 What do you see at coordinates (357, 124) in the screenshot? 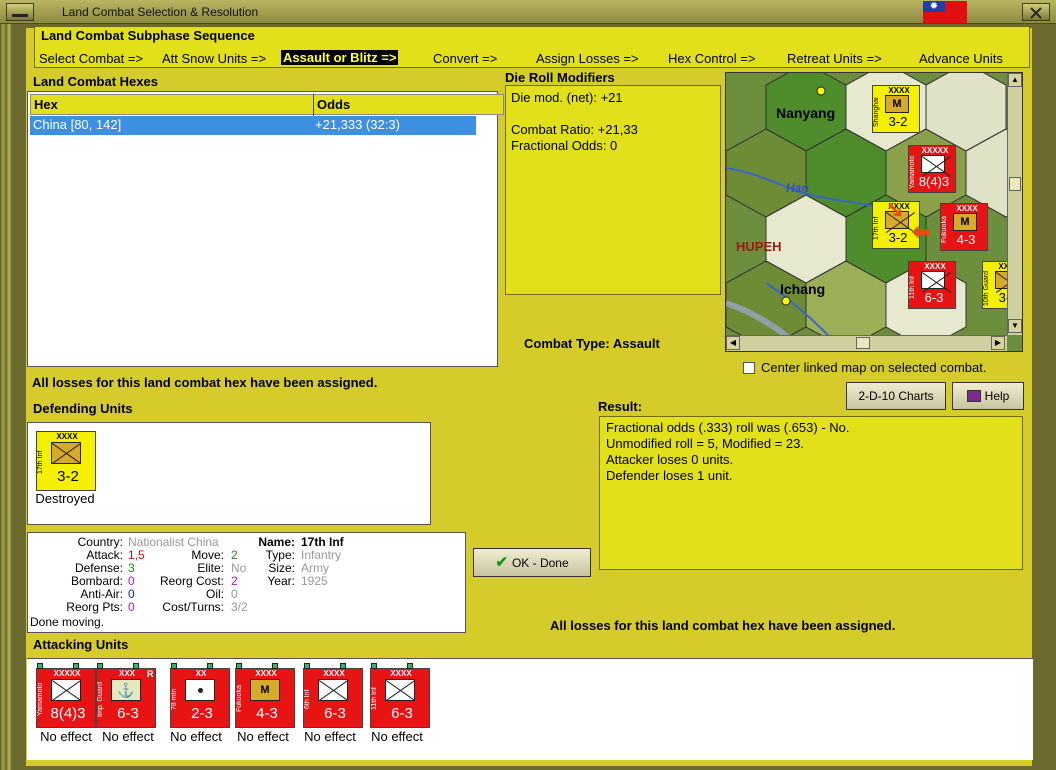
I see `odds-cell: +21,333 (32:3)` at bounding box center [357, 124].